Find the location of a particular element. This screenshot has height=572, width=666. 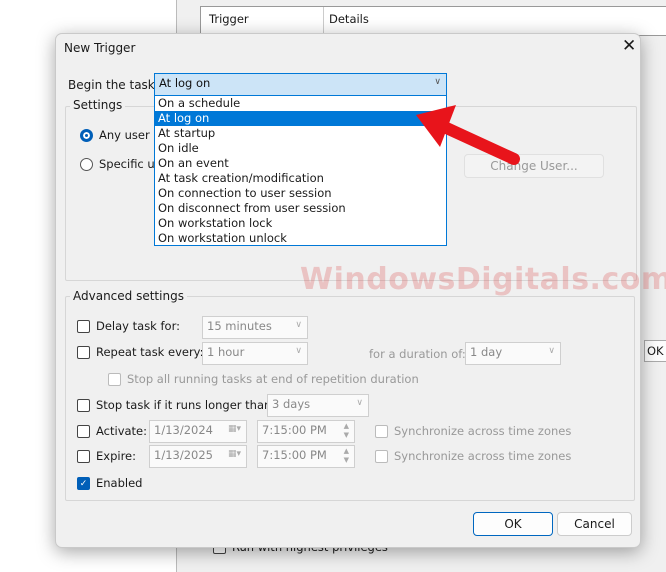

dropdown-option: On disconnect from user session is located at coordinates (300, 208).